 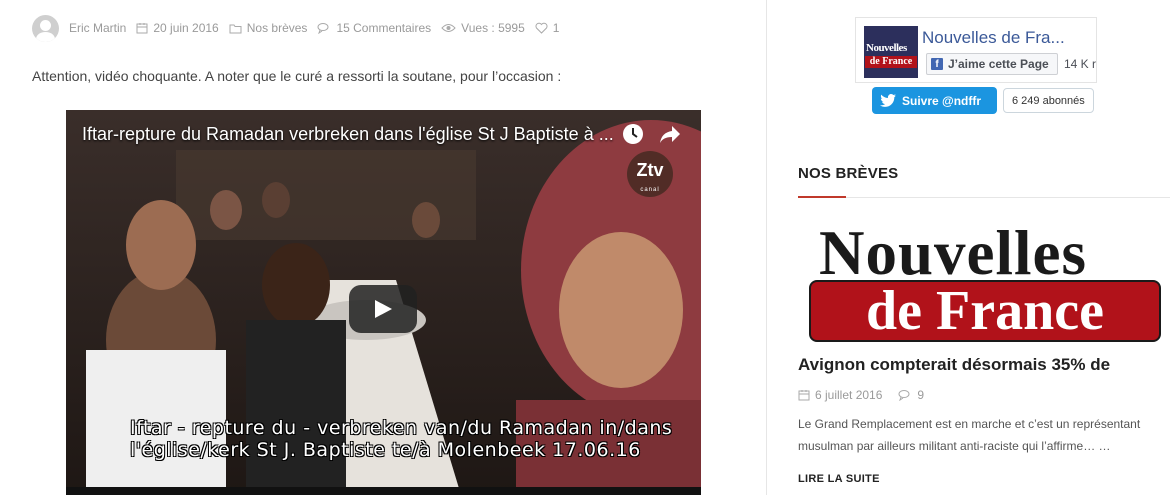 I want to click on author-meta: Eric Martin, so click(x=97, y=28).